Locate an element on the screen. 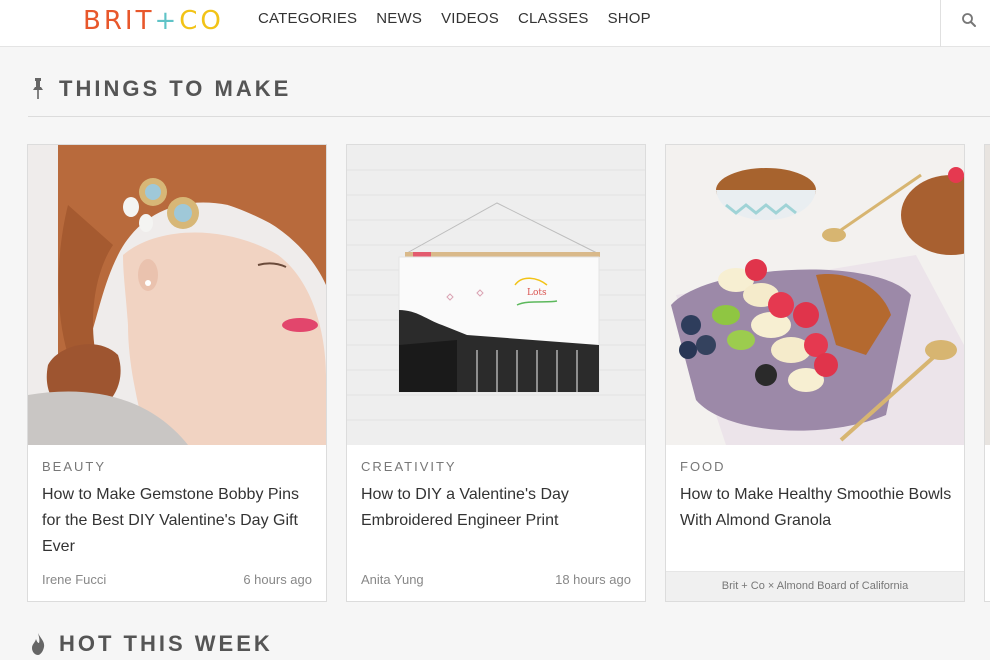 This screenshot has height=660, width=990. logo-text-co: CO is located at coordinates (201, 21).